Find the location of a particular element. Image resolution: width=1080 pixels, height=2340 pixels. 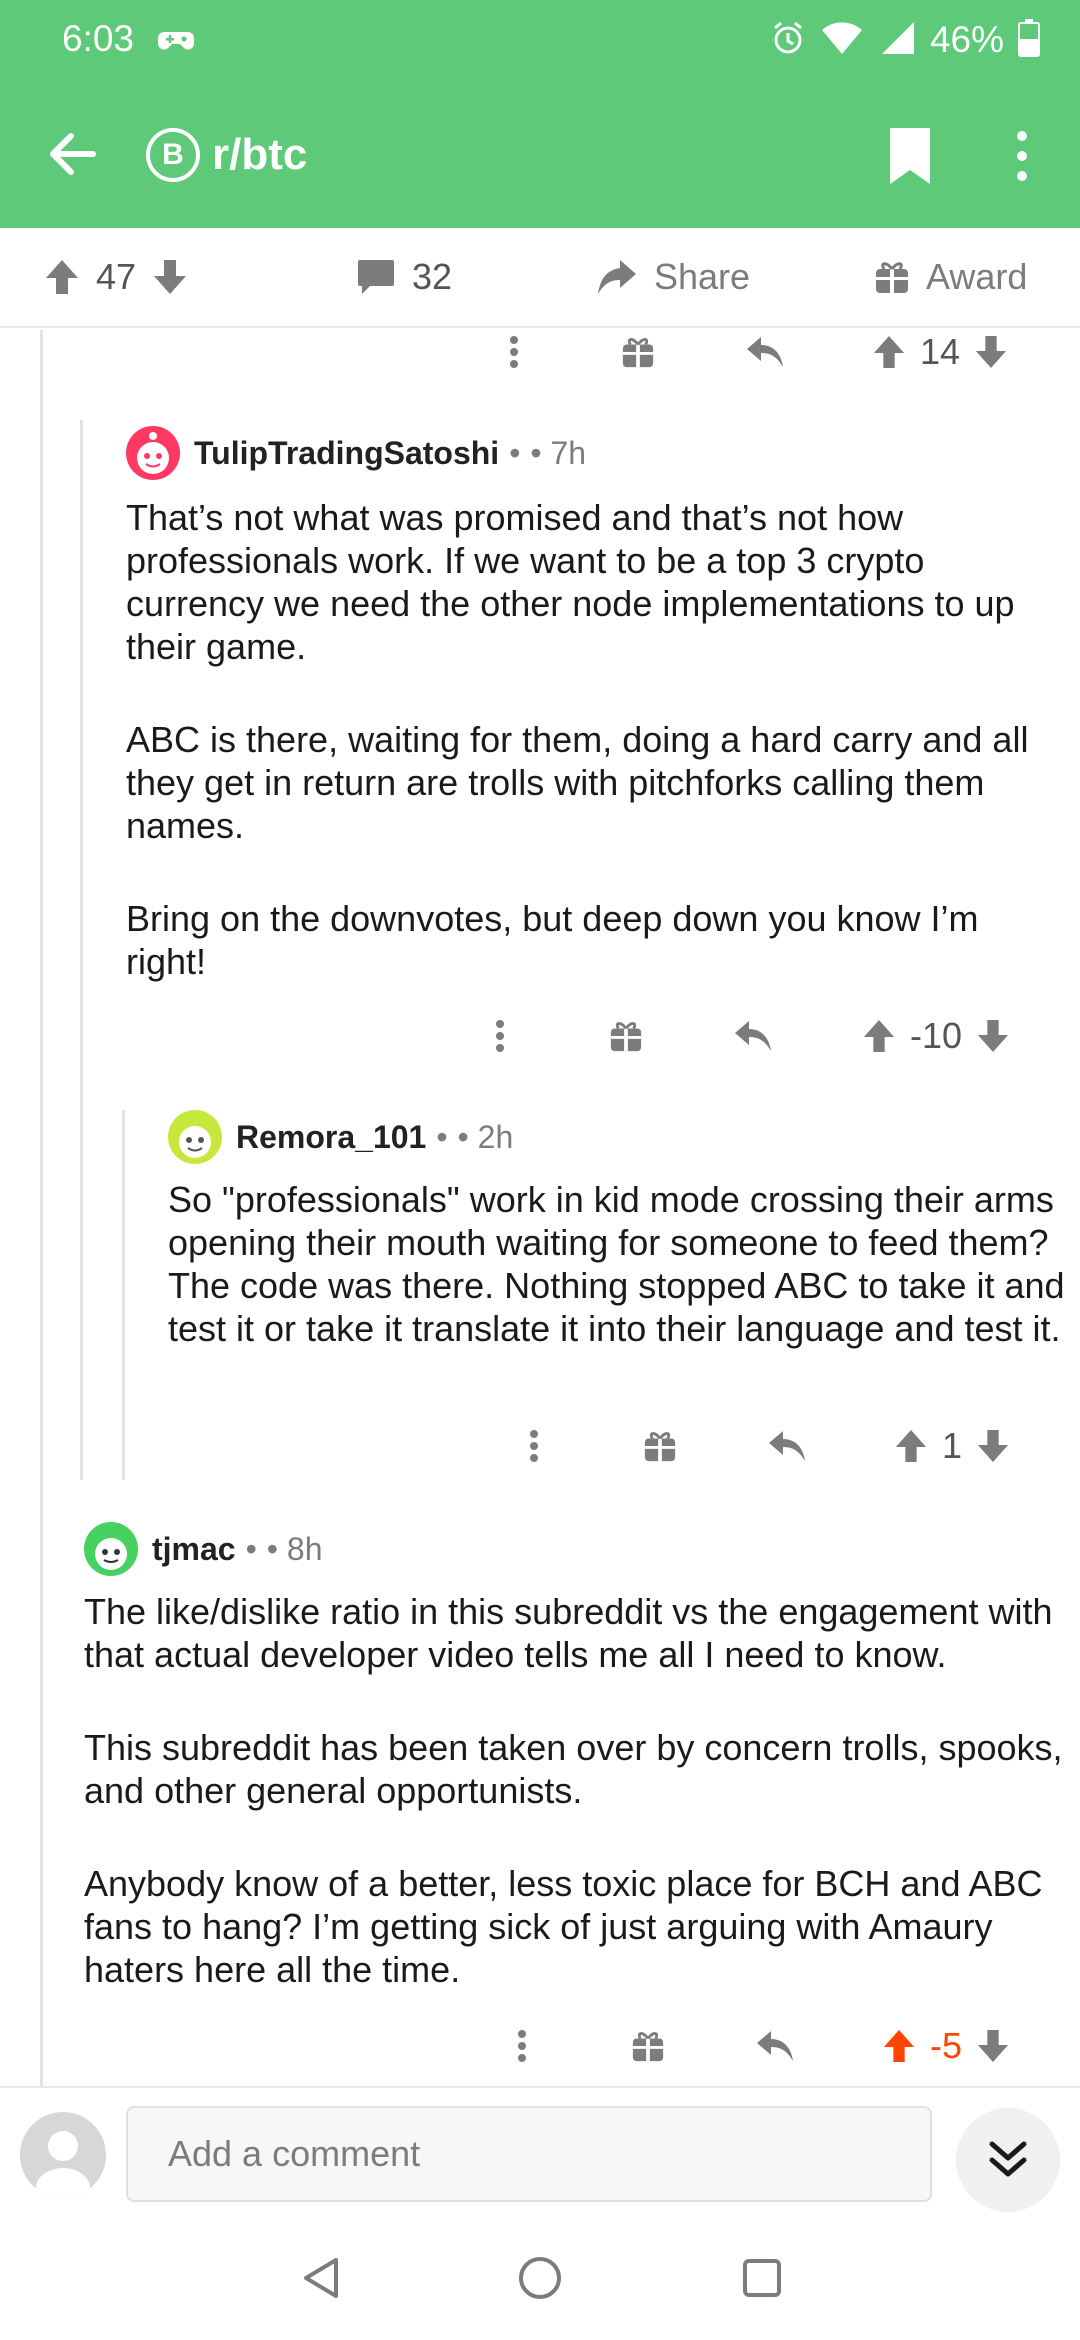

comment-actions: -5 is located at coordinates (540, 2046).